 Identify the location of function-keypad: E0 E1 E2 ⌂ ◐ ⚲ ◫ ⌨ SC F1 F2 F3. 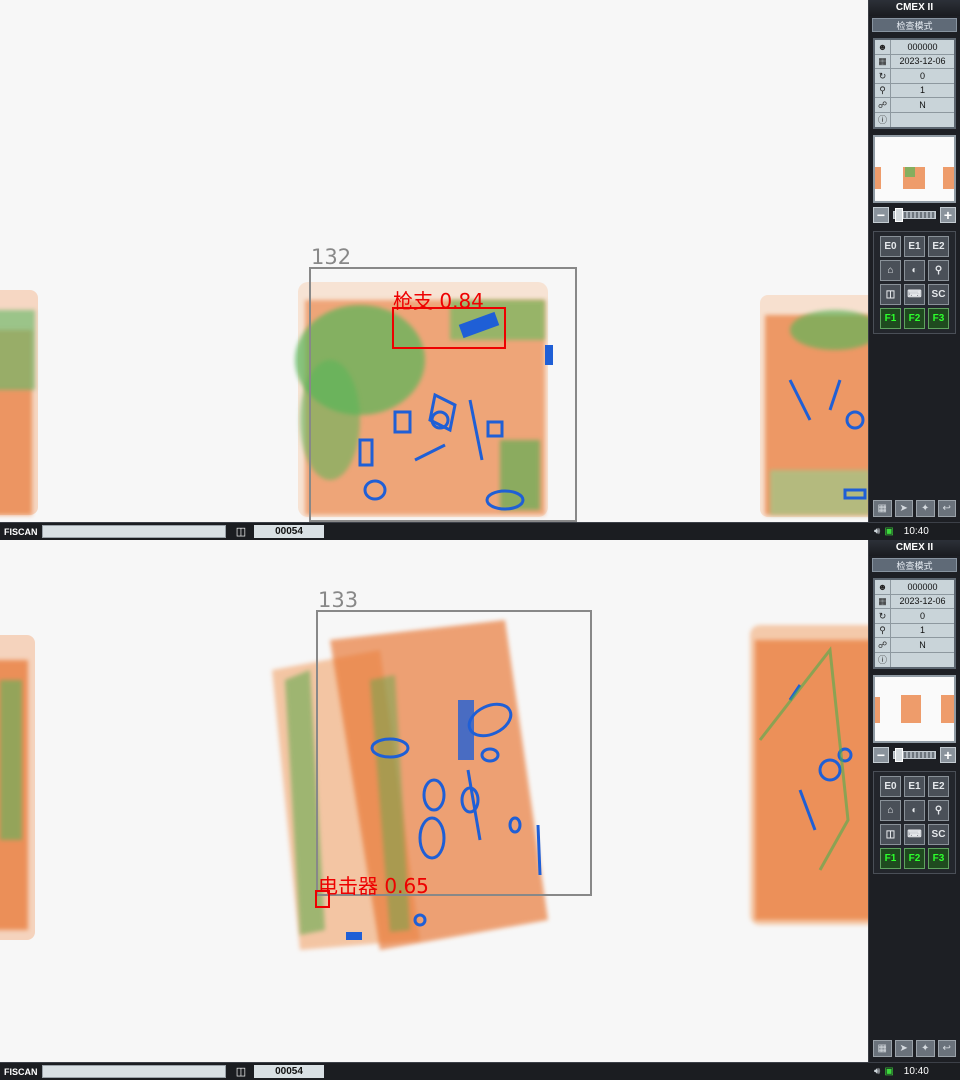
(914, 822).